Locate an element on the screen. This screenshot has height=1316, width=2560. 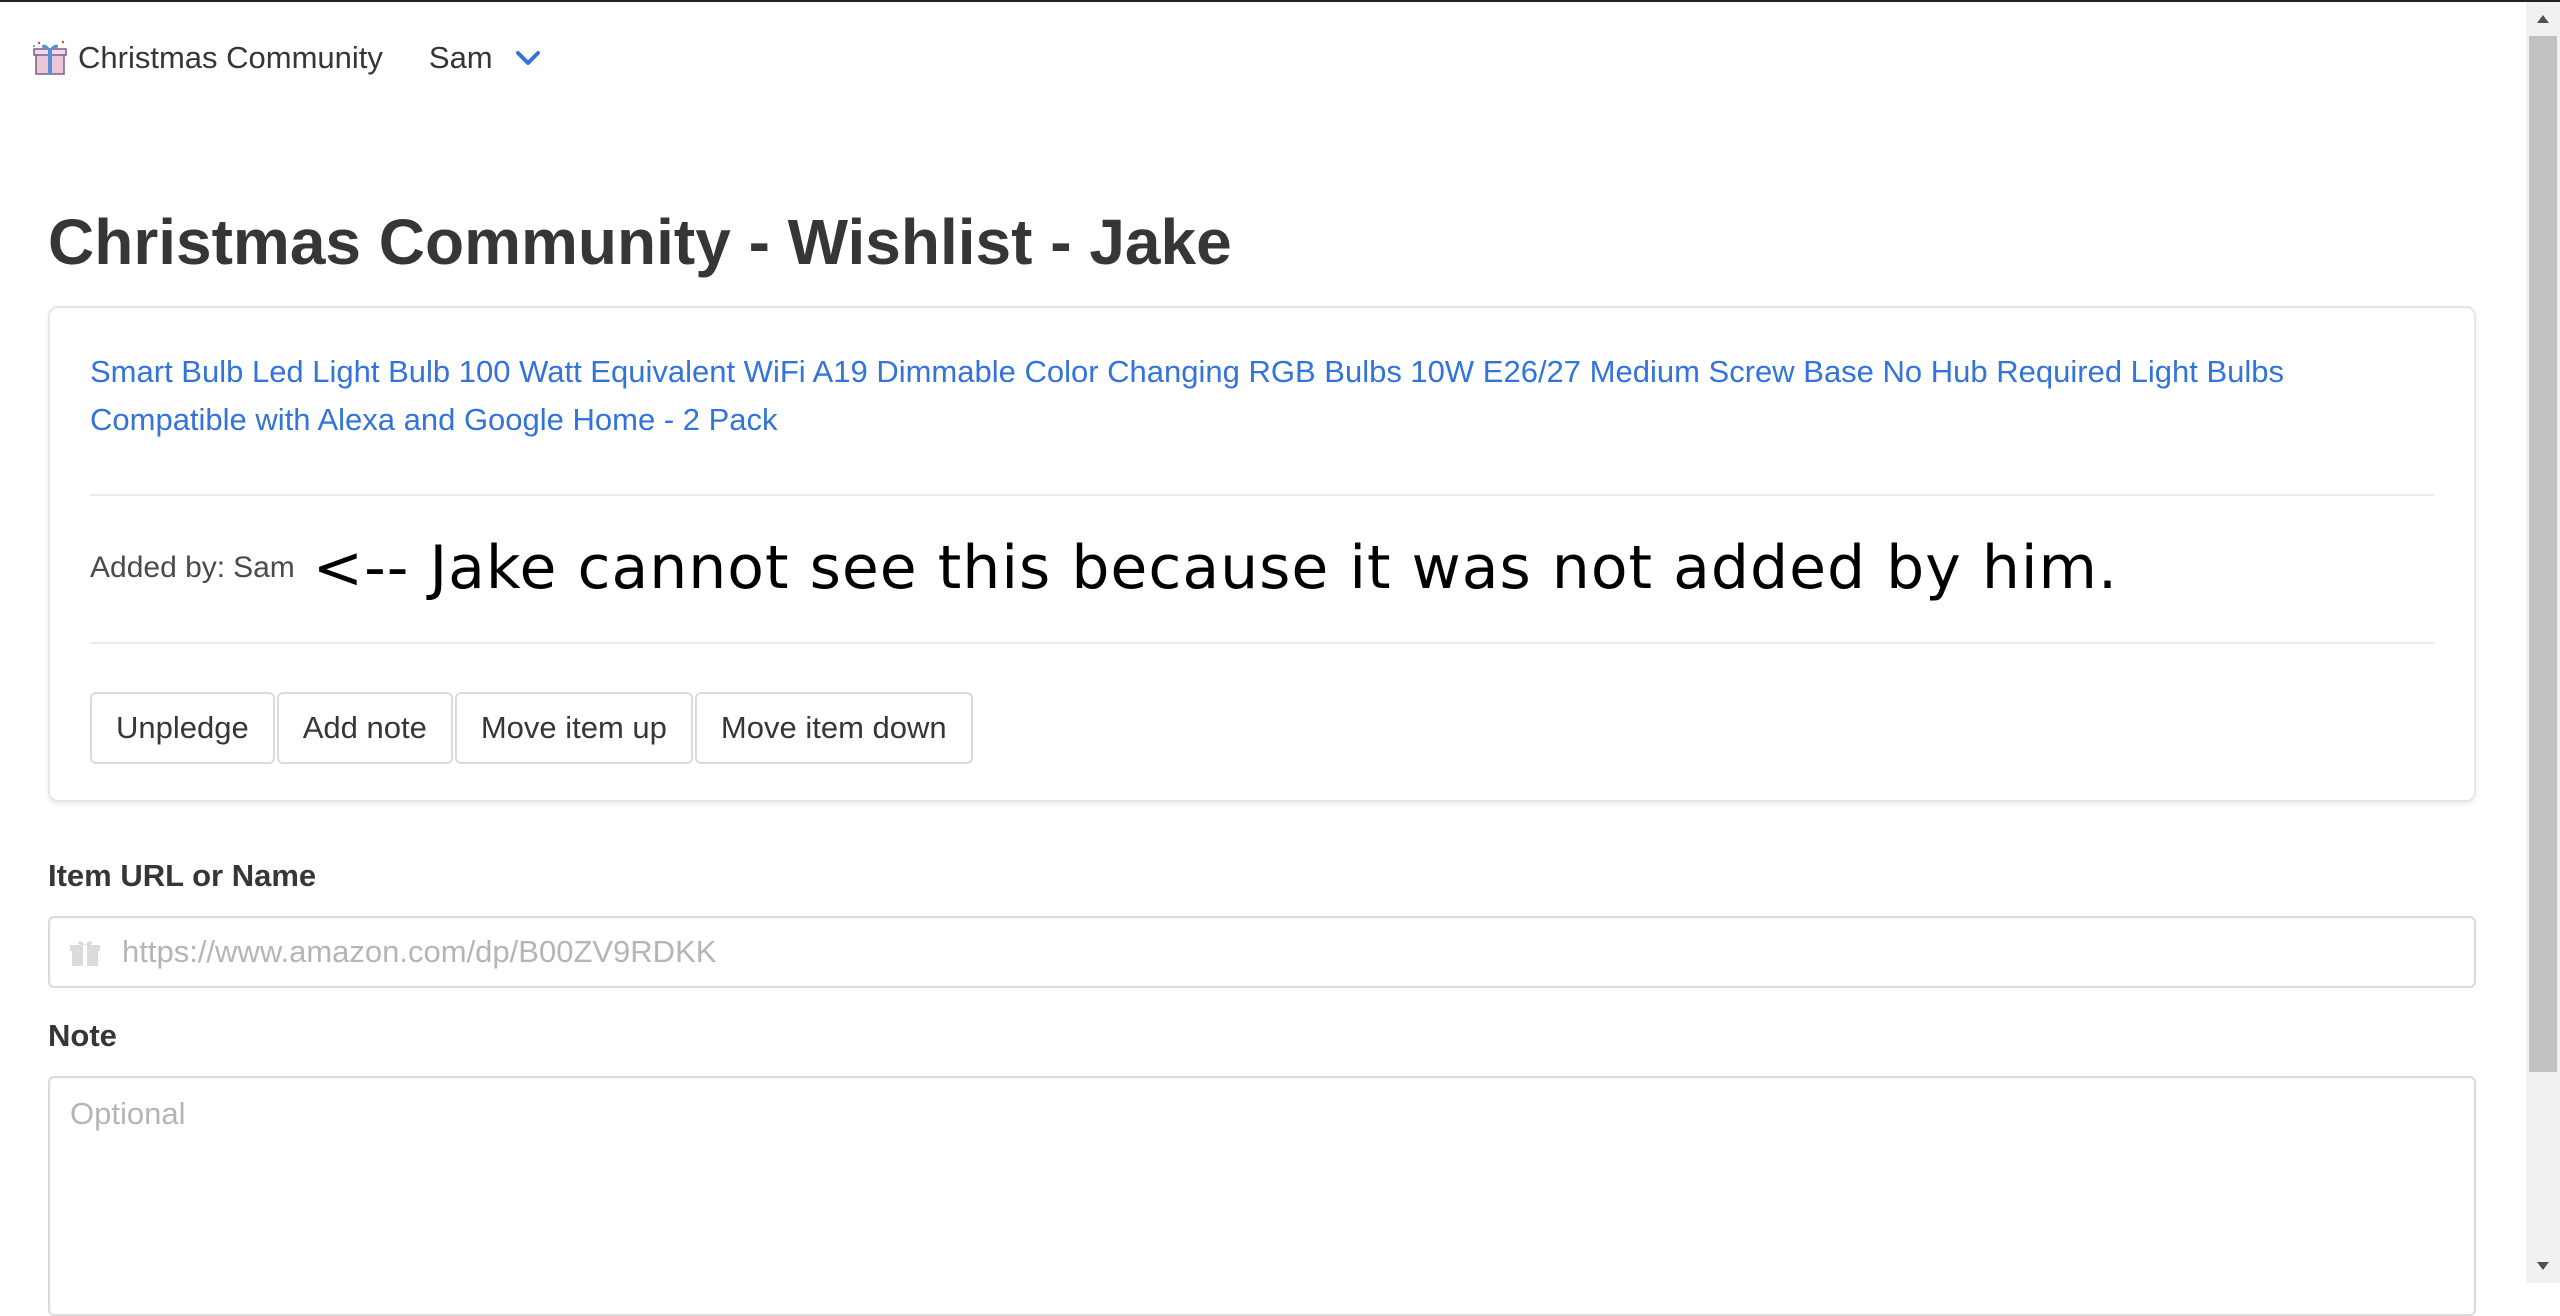
unpledge-button: Unpledge is located at coordinates (182, 728).